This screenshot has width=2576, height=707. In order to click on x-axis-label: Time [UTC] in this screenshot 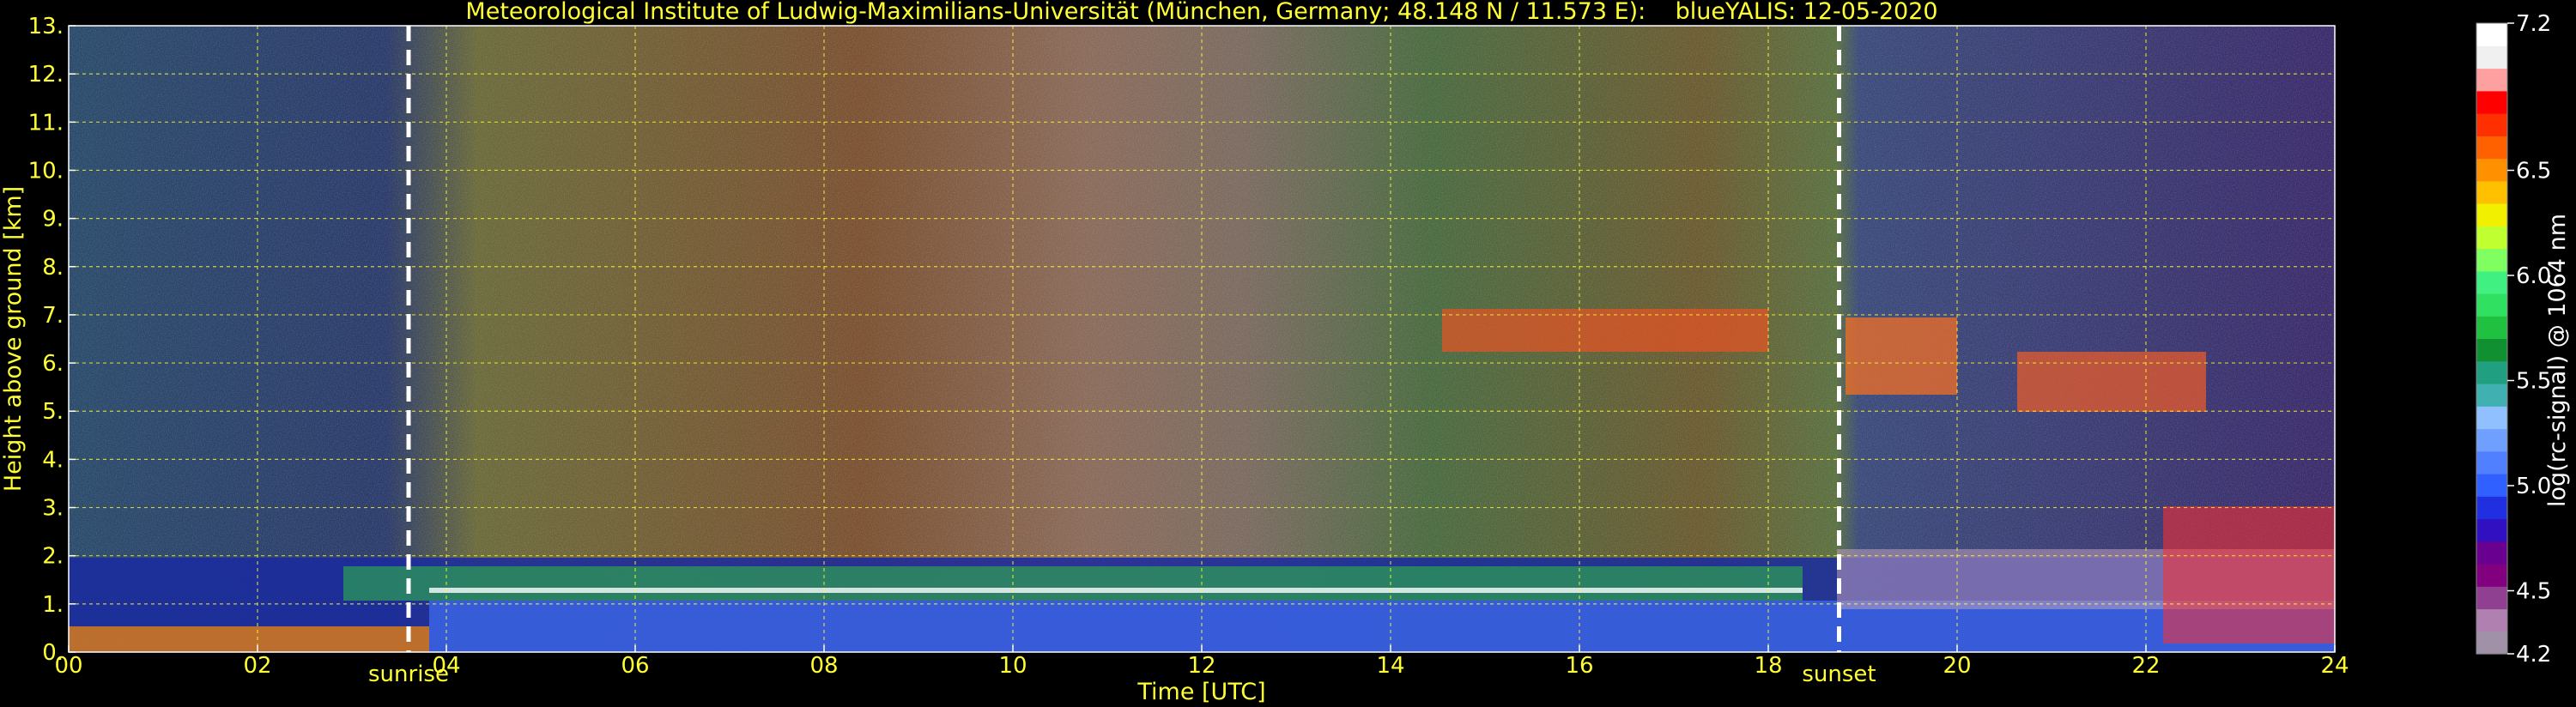, I will do `click(1200, 692)`.